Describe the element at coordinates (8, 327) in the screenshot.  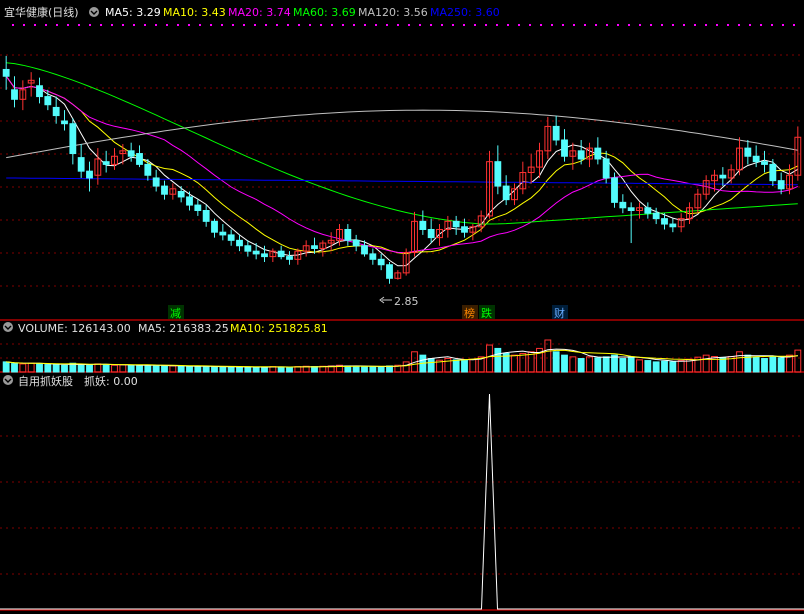
I see `volume-collapse-icon` at that location.